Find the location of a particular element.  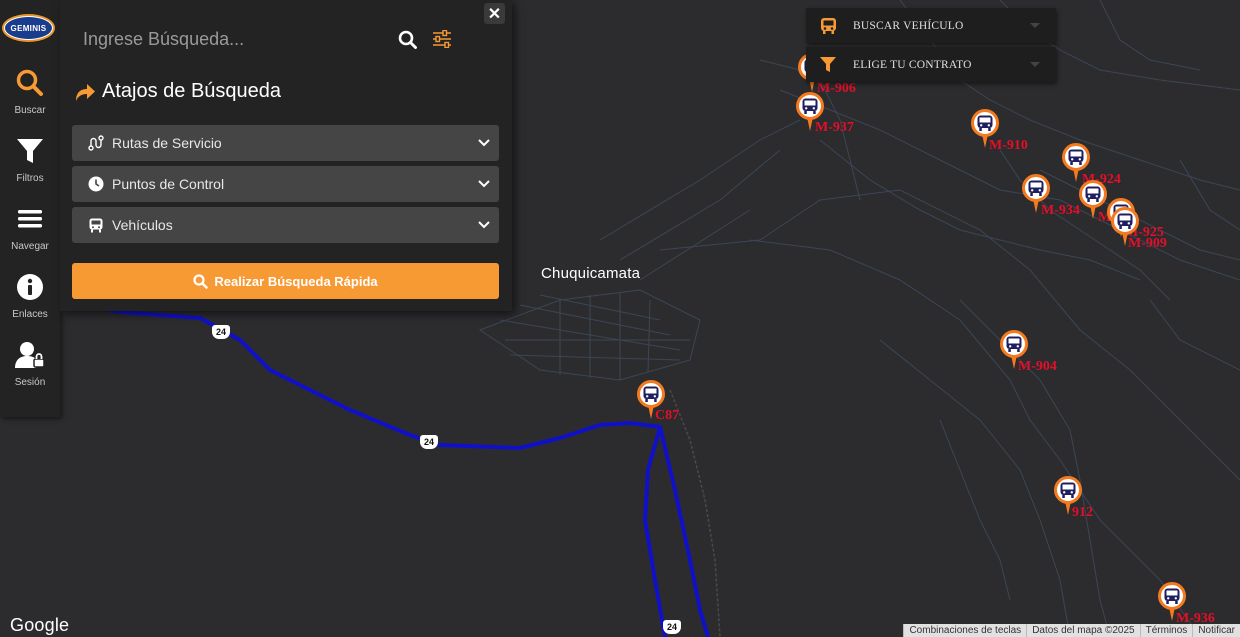

toolbar-label: Enlaces is located at coordinates (30, 314).